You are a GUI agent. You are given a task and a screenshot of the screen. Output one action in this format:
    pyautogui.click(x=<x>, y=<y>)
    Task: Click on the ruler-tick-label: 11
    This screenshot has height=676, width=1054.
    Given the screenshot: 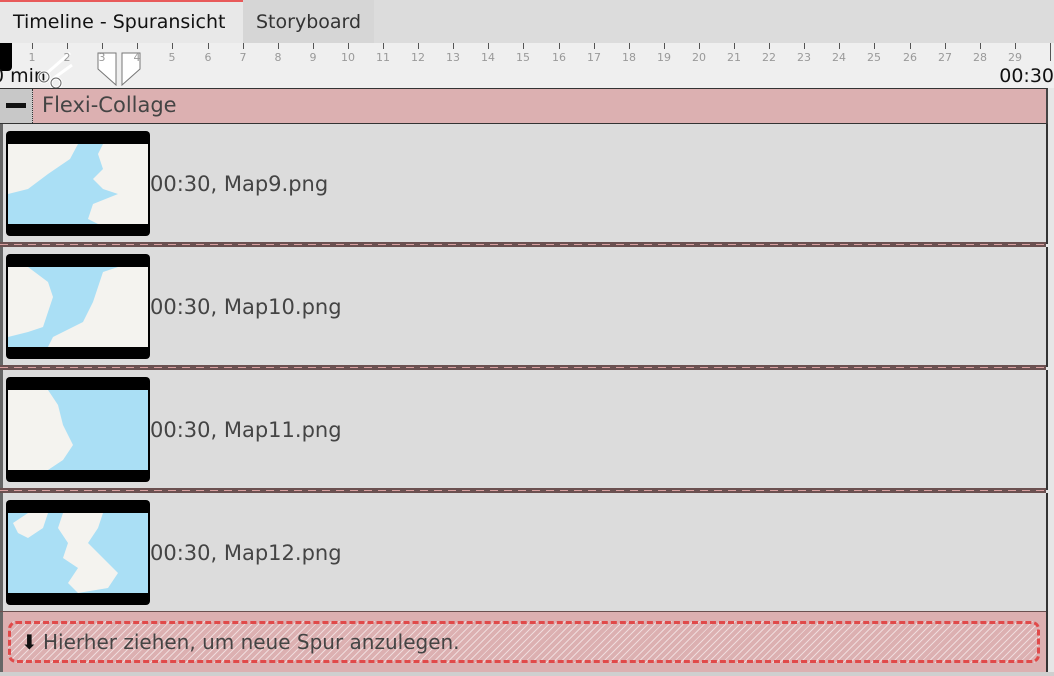 What is the action you would take?
    pyautogui.click(x=383, y=57)
    